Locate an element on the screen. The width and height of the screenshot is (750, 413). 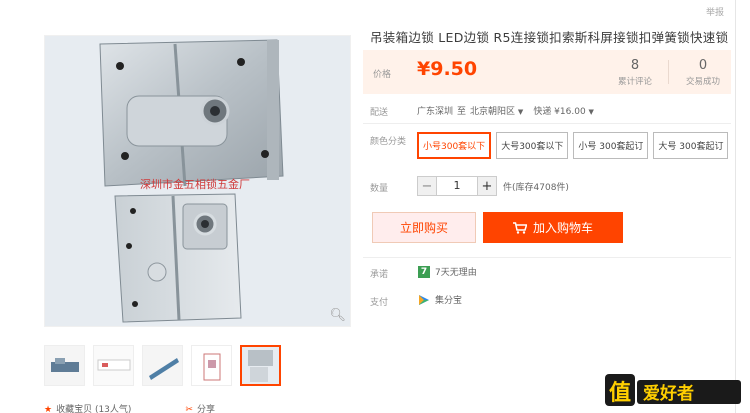
jifenbao-icon is located at coordinates (424, 299).